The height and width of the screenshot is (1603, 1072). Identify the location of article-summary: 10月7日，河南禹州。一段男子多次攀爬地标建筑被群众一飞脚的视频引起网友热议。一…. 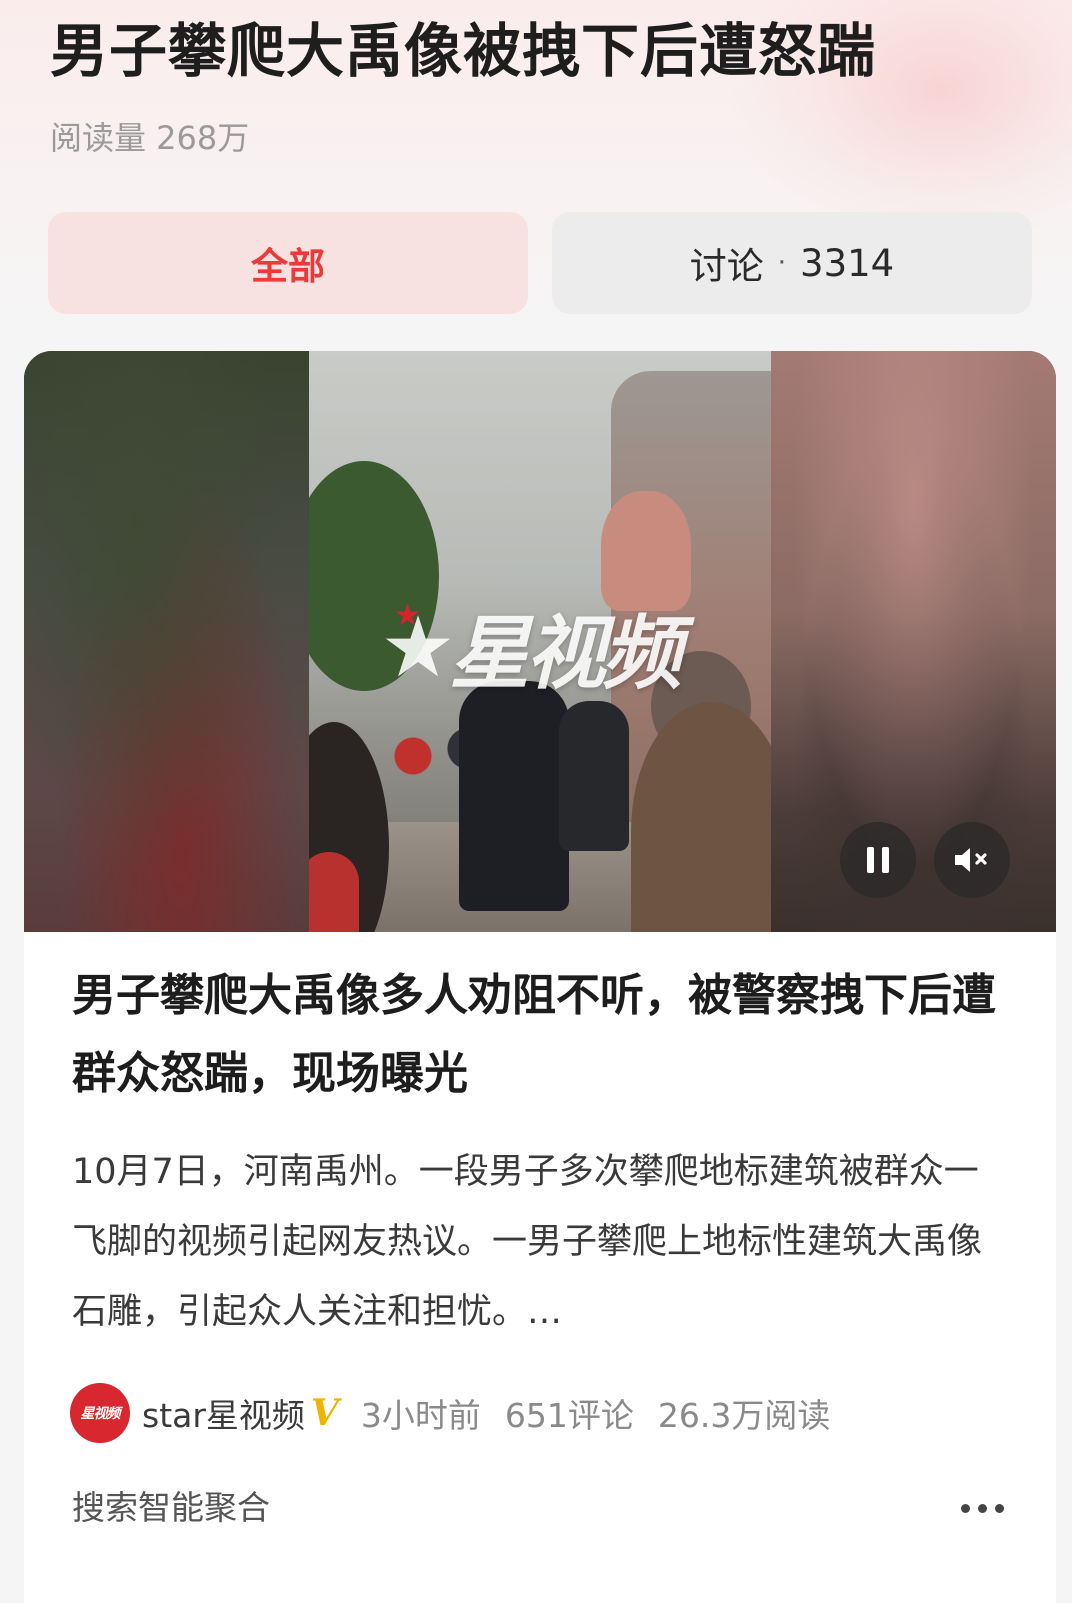
(527, 1242).